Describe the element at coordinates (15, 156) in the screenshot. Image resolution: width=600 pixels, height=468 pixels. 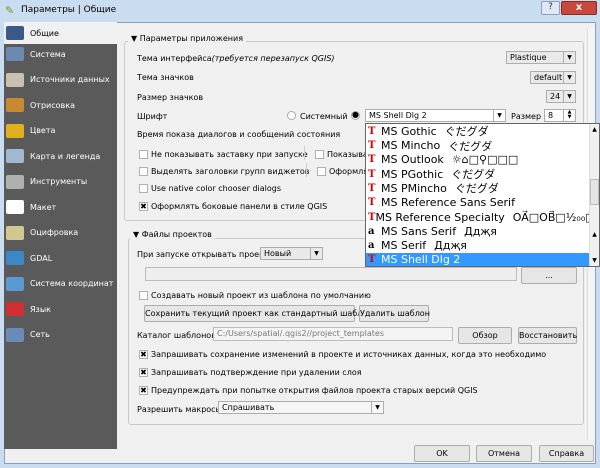
I see `map-icon` at that location.